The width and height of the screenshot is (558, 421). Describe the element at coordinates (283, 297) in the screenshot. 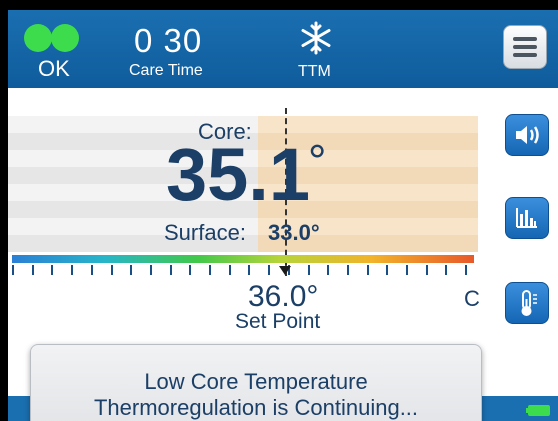

I see `set-point-value: 36.0°` at that location.